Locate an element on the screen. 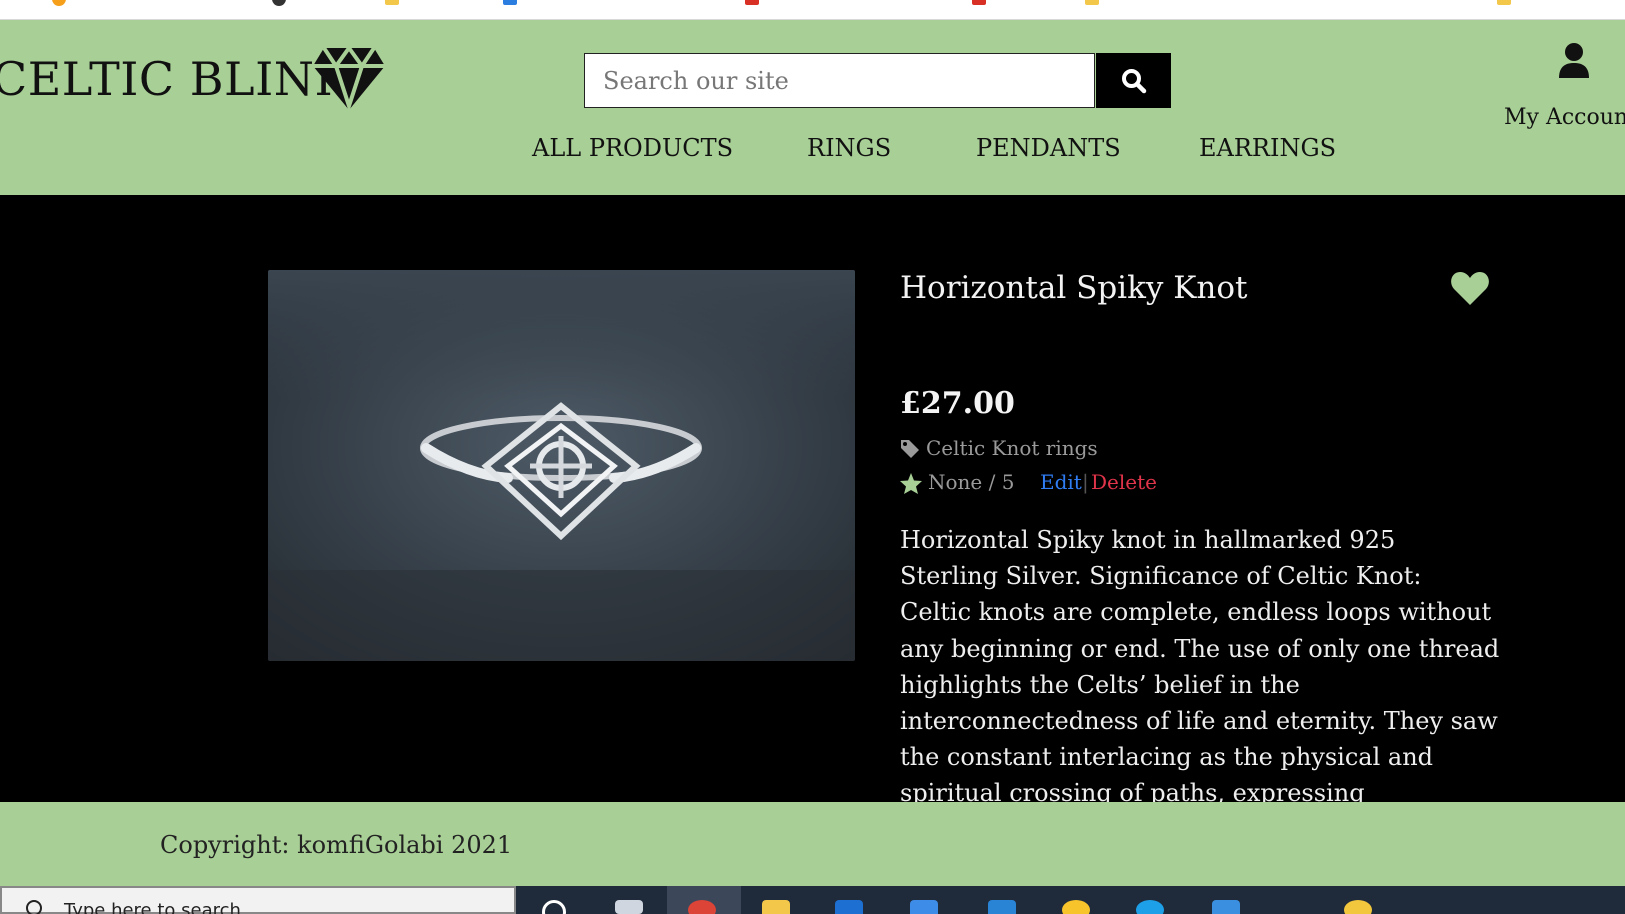 The width and height of the screenshot is (1625, 914). main-nav: ALL PRODUCTS RINGS PENDANTS EARRINGS is located at coordinates (812, 154).